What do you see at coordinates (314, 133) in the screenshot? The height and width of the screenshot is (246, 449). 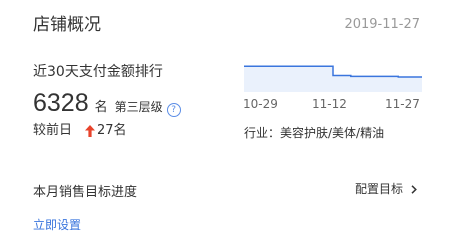 I see `industry-label: 行业：美容护肤/美体/精油` at bounding box center [314, 133].